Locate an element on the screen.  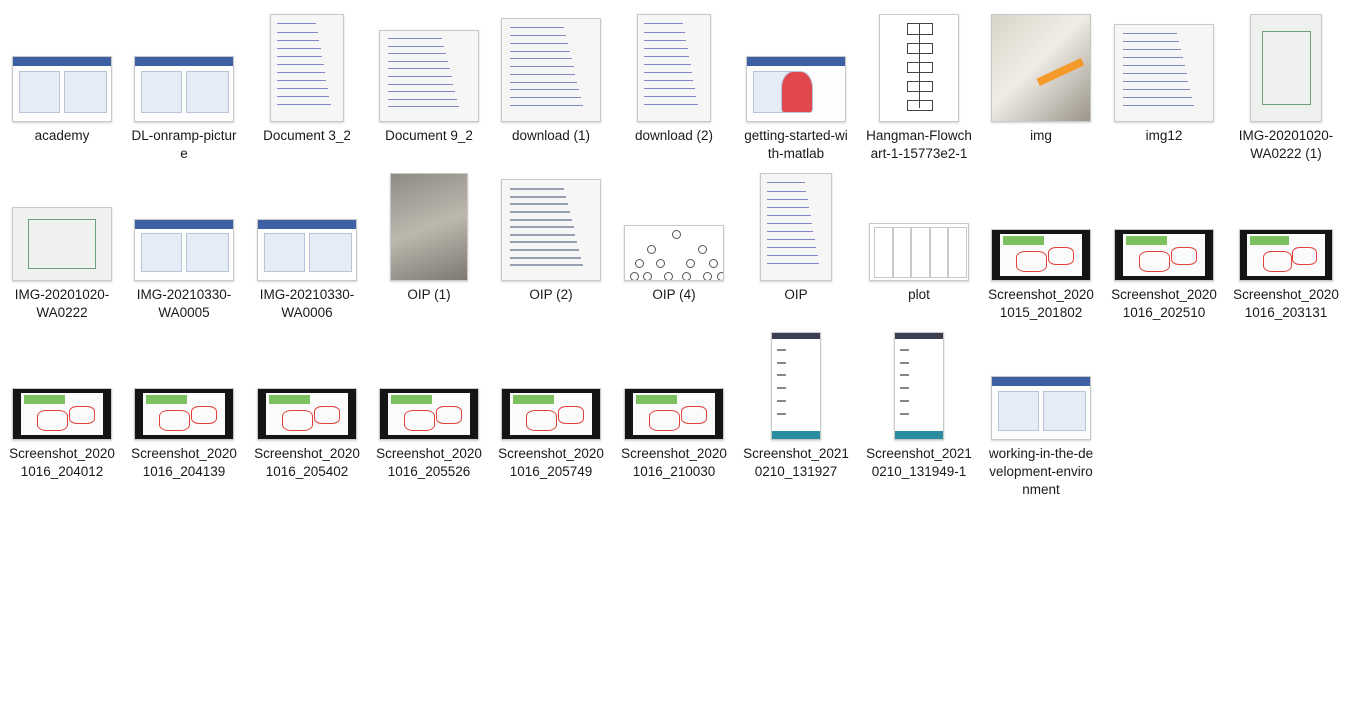
file-name-label: Screenshot_20201015_201802 is located at coordinates (1041, 303).